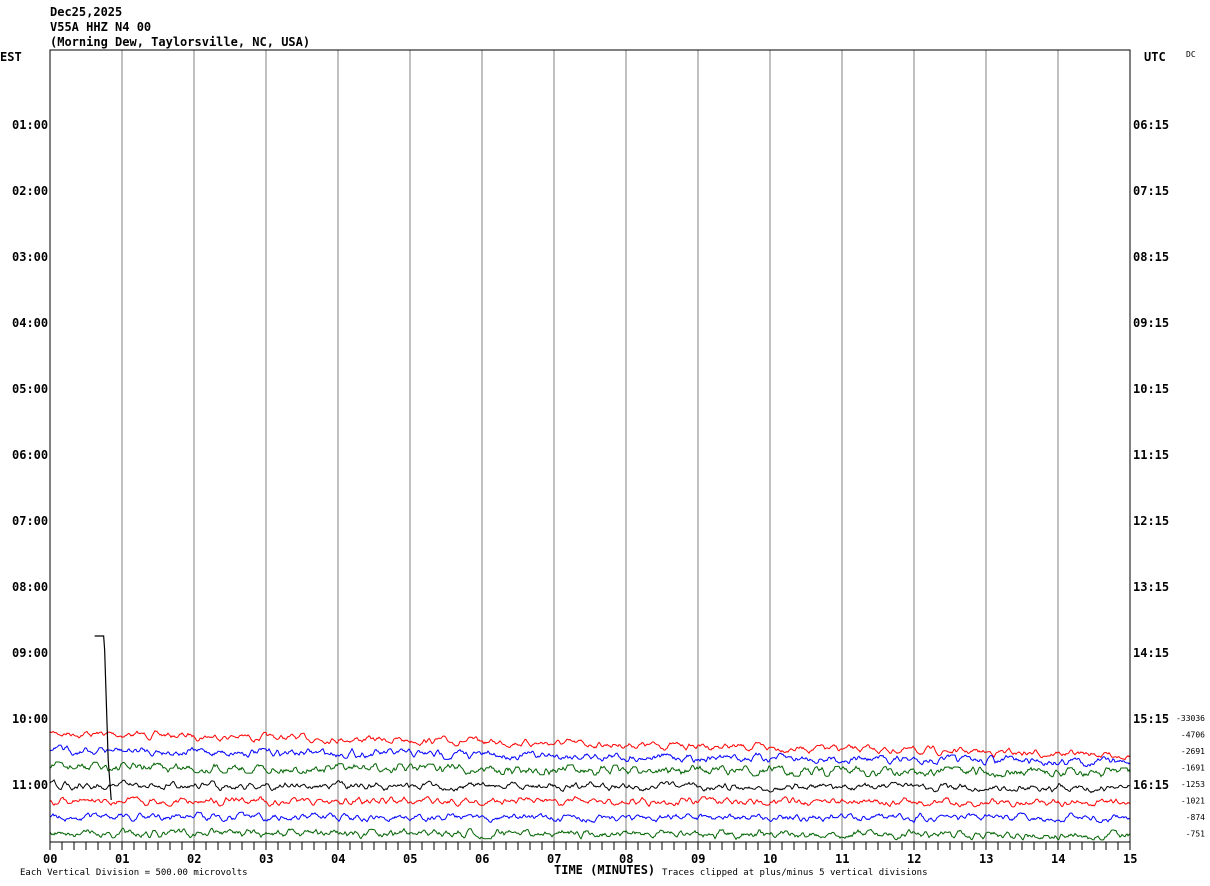  I want to click on right-time-label: 10:15, so click(1151, 389).